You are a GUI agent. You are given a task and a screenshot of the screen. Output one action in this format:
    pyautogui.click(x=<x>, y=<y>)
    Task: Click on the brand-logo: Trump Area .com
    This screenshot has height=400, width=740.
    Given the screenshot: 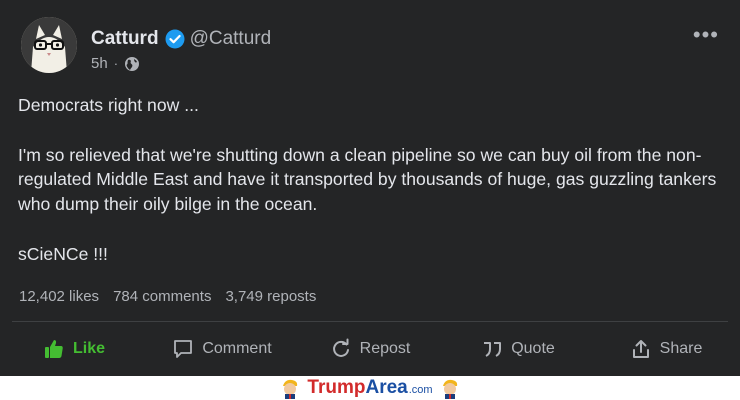 What is the action you would take?
    pyautogui.click(x=369, y=388)
    